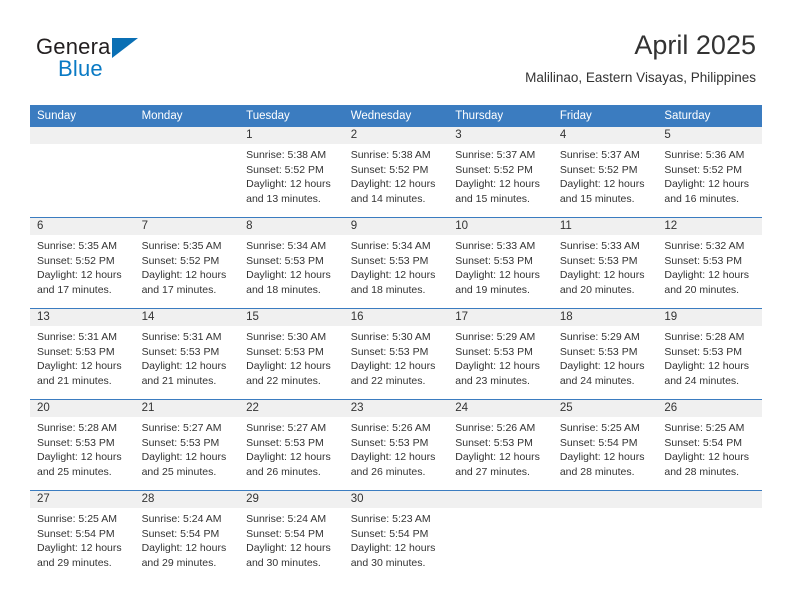 The height and width of the screenshot is (612, 792). I want to click on day-number: 22, so click(291, 408).